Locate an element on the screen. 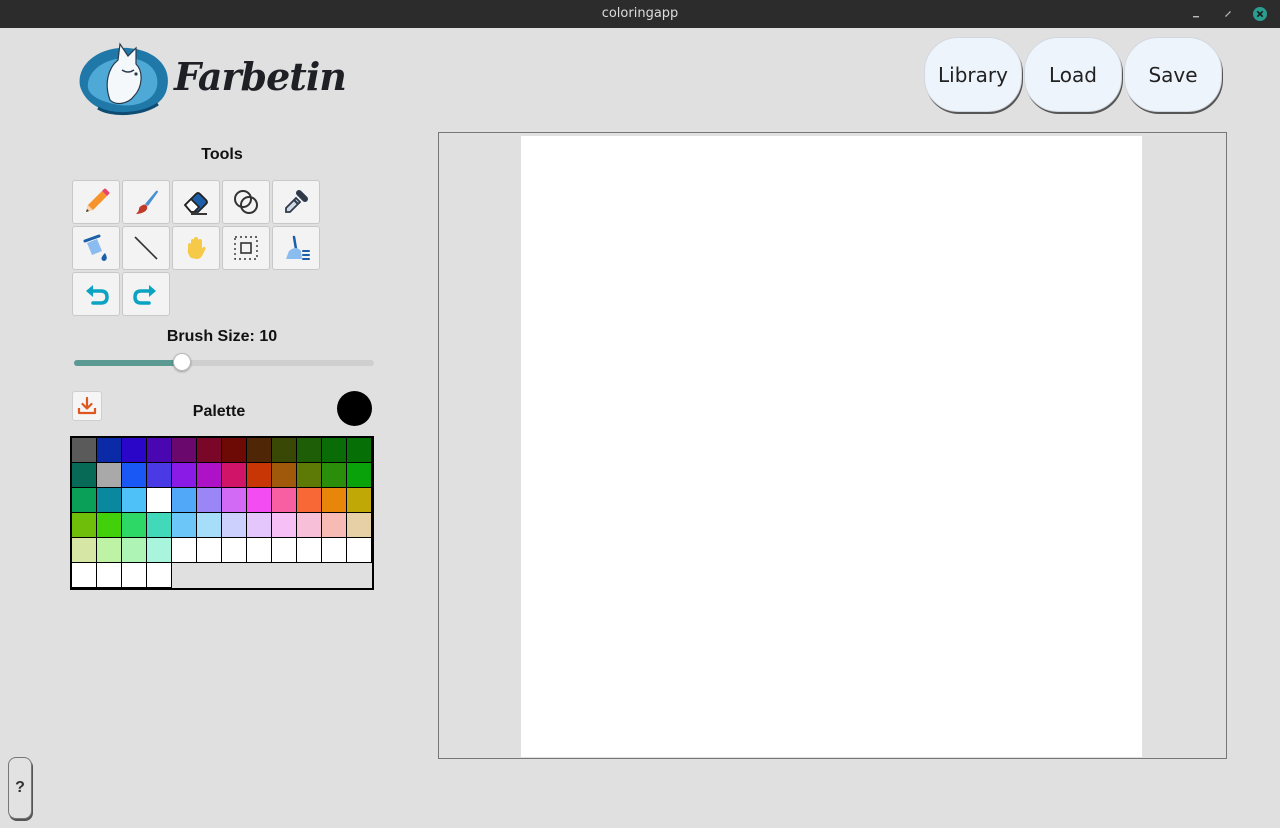 The image size is (1280, 828). eraser-tool-button is located at coordinates (196, 202).